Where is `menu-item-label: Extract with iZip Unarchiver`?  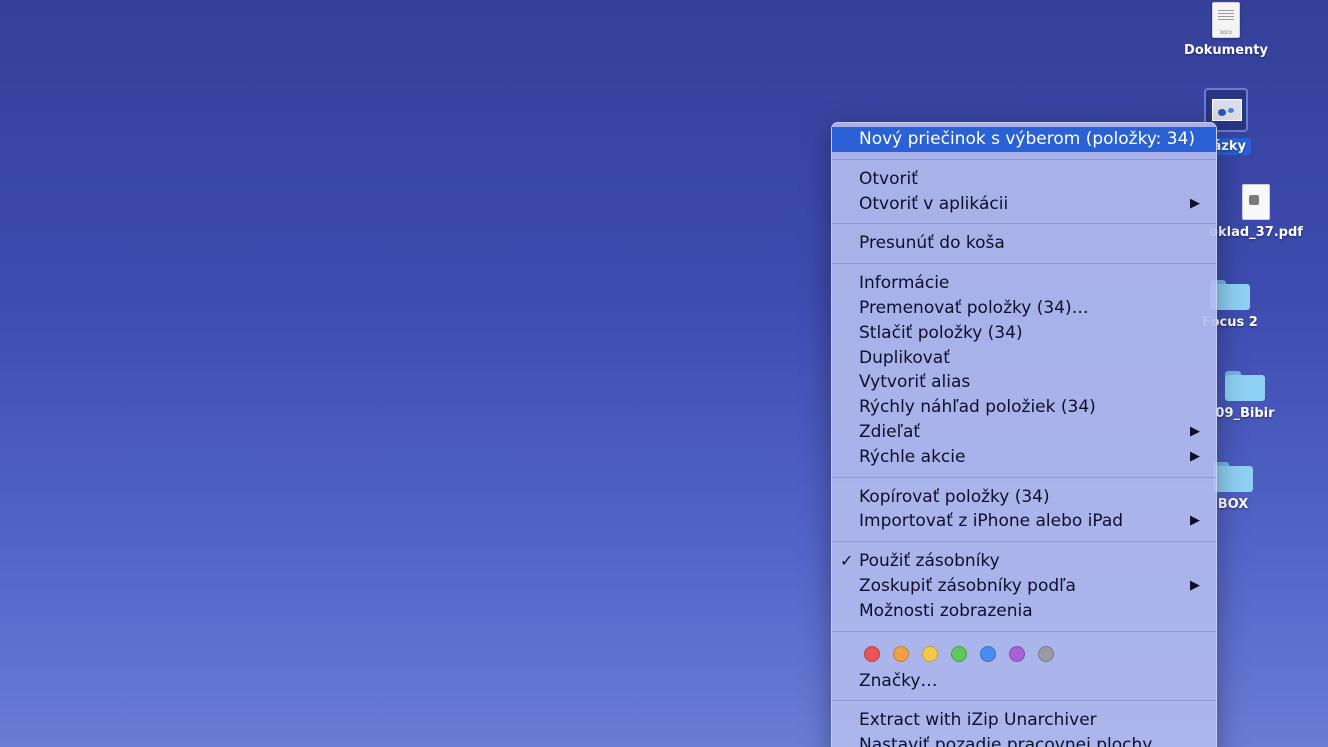
menu-item-label: Extract with iZip Unarchiver is located at coordinates (978, 720).